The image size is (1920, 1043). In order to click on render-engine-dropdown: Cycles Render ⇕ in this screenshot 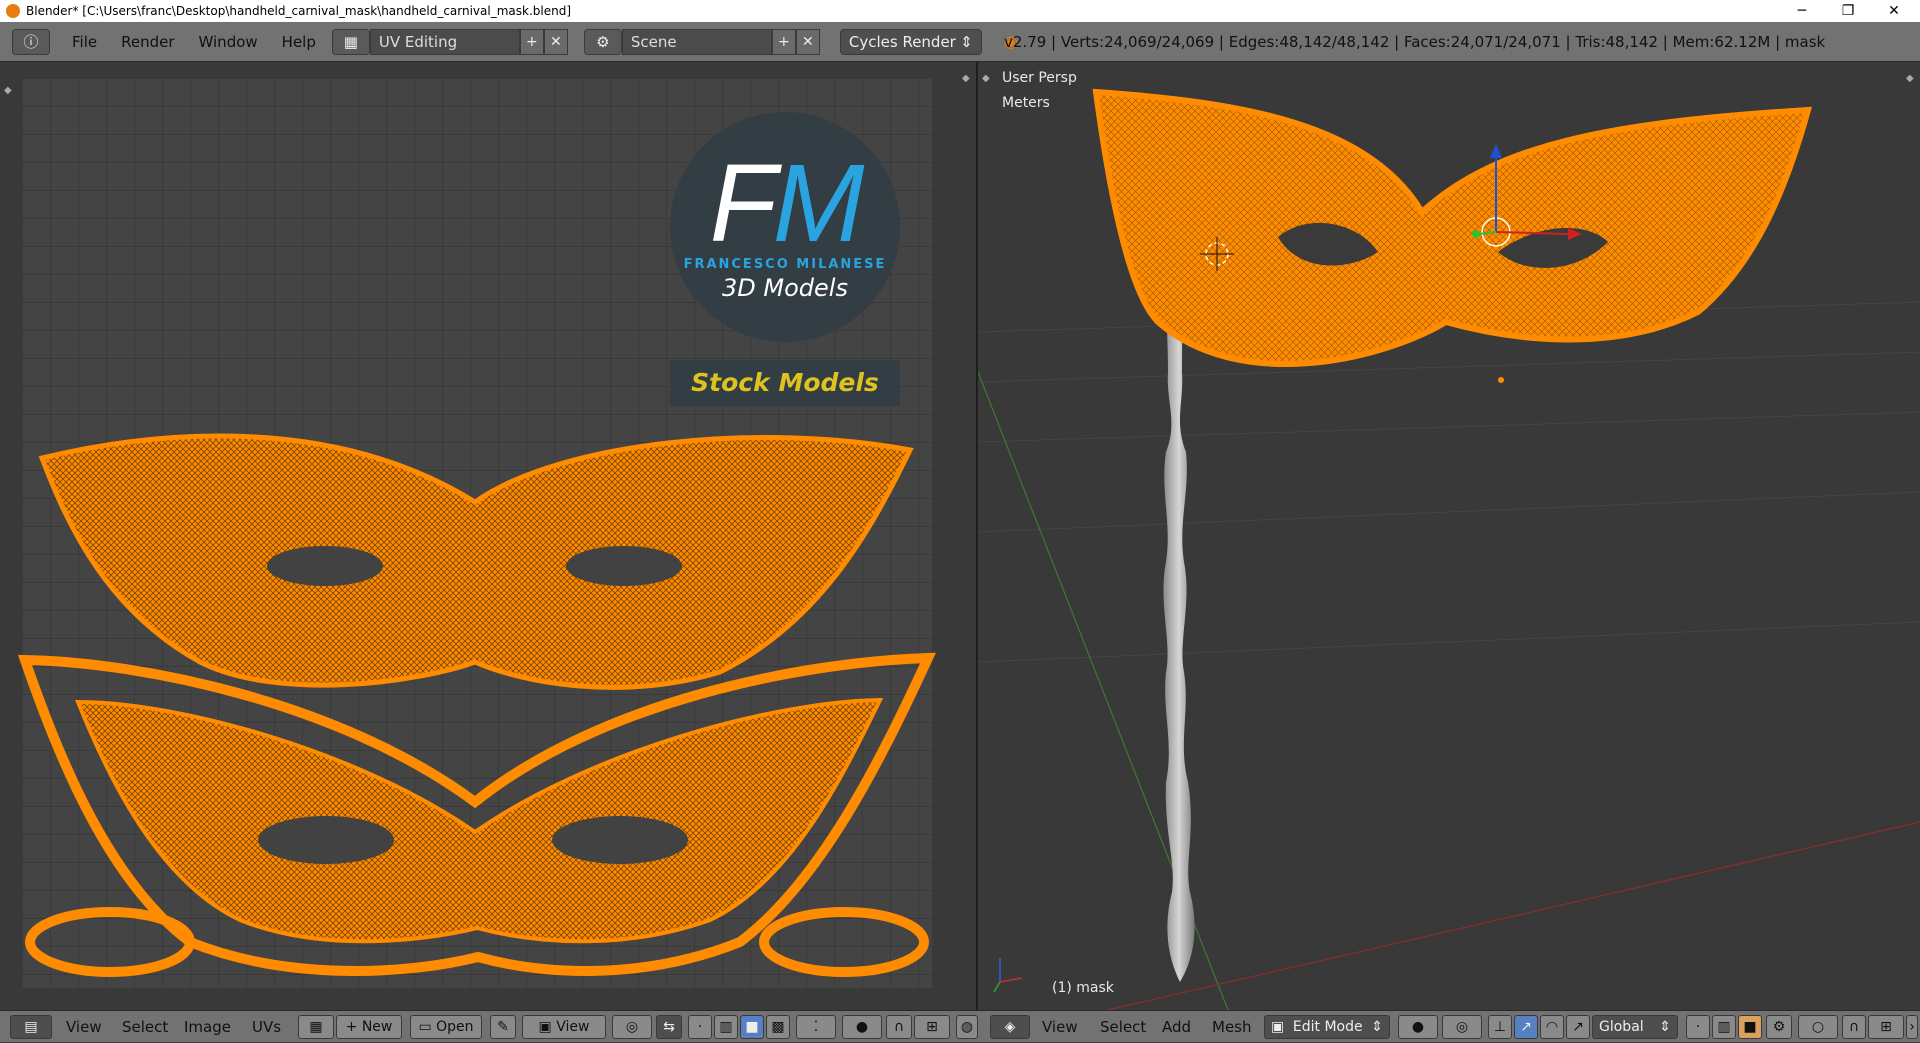, I will do `click(910, 41)`.